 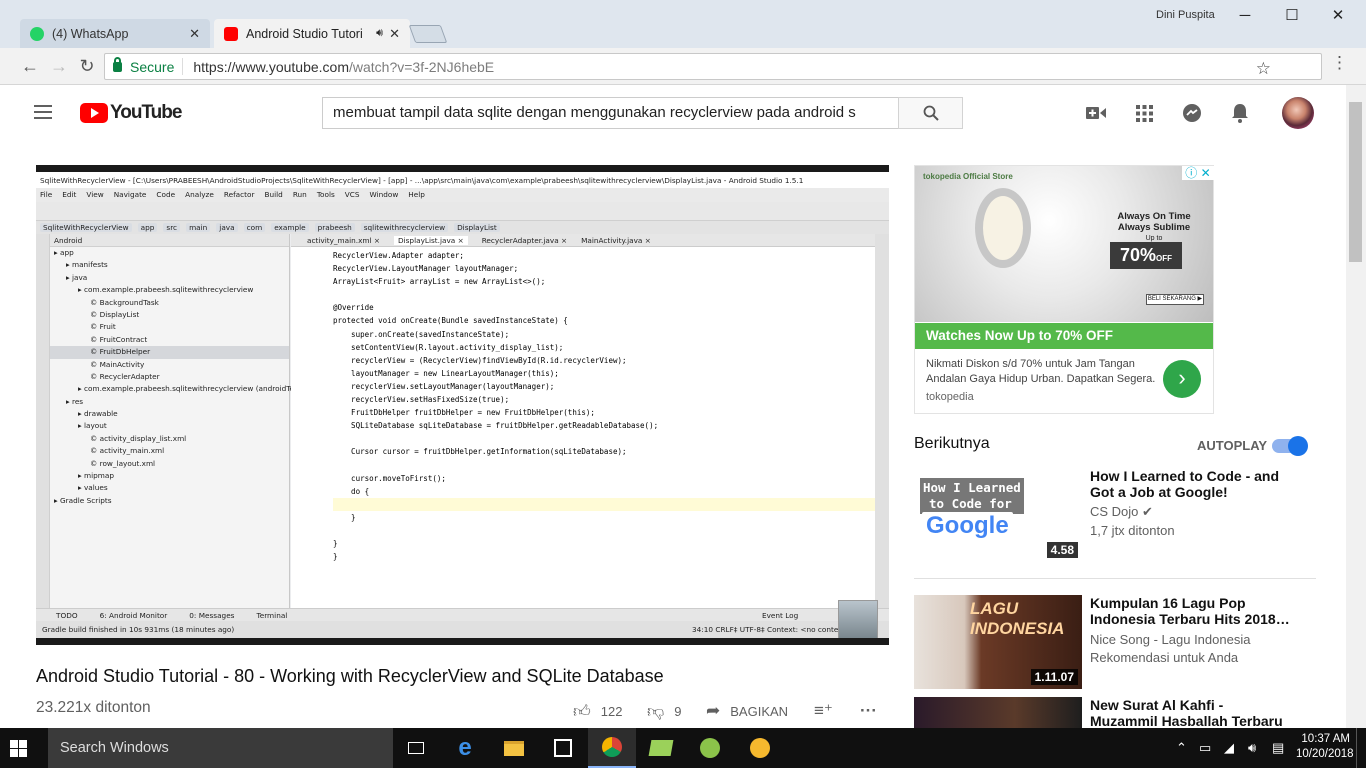 I want to click on ide-event-log: Event Log, so click(x=780, y=615).